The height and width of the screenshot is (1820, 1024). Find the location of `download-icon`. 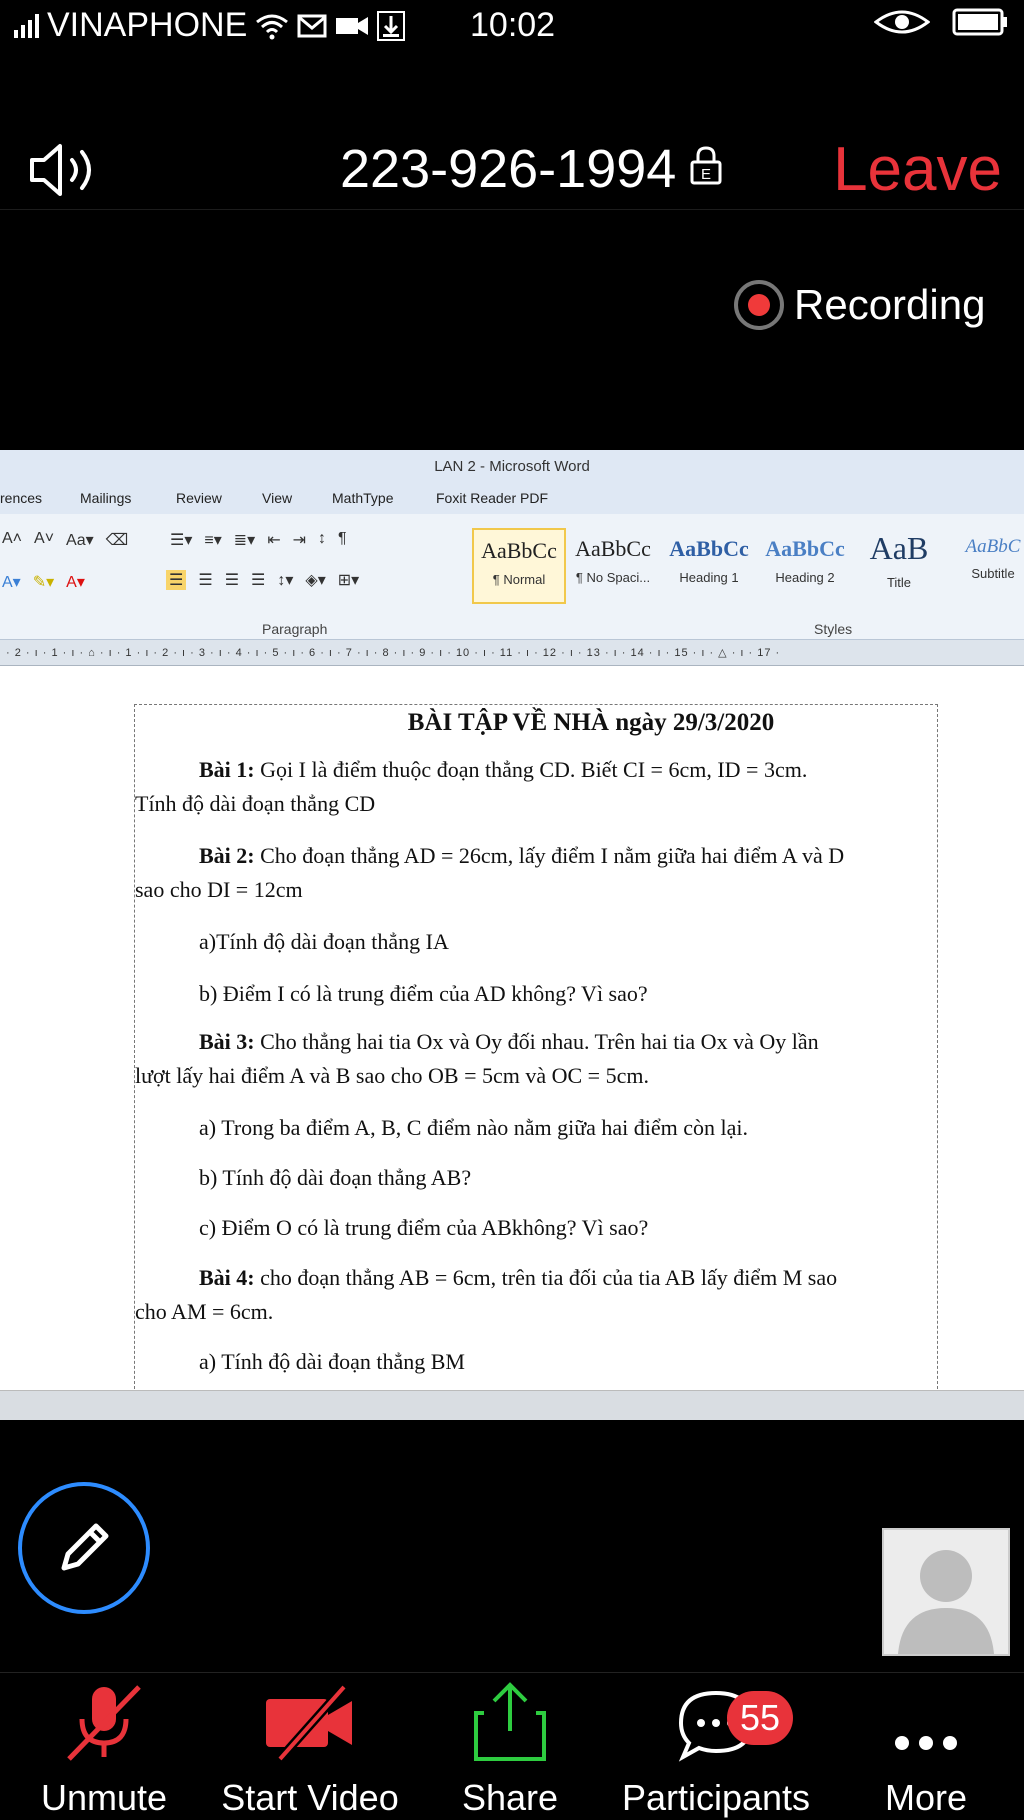

download-icon is located at coordinates (391, 25).